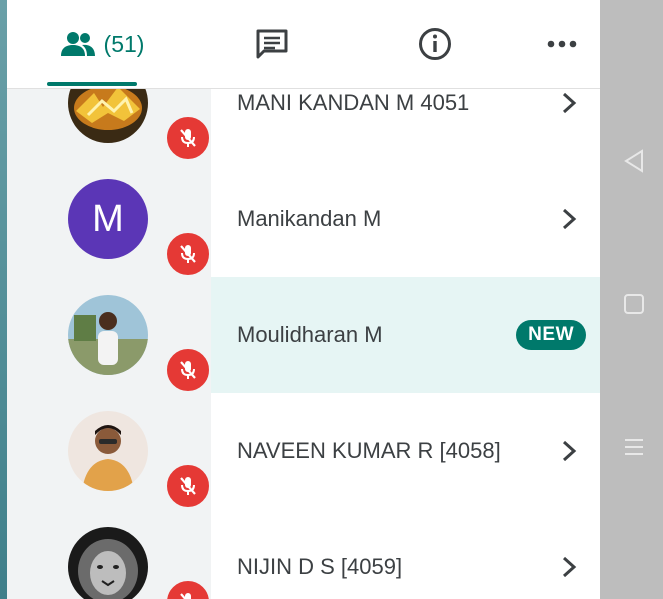 The image size is (663, 599). What do you see at coordinates (124, 43) in the screenshot?
I see `people-count: (51)` at bounding box center [124, 43].